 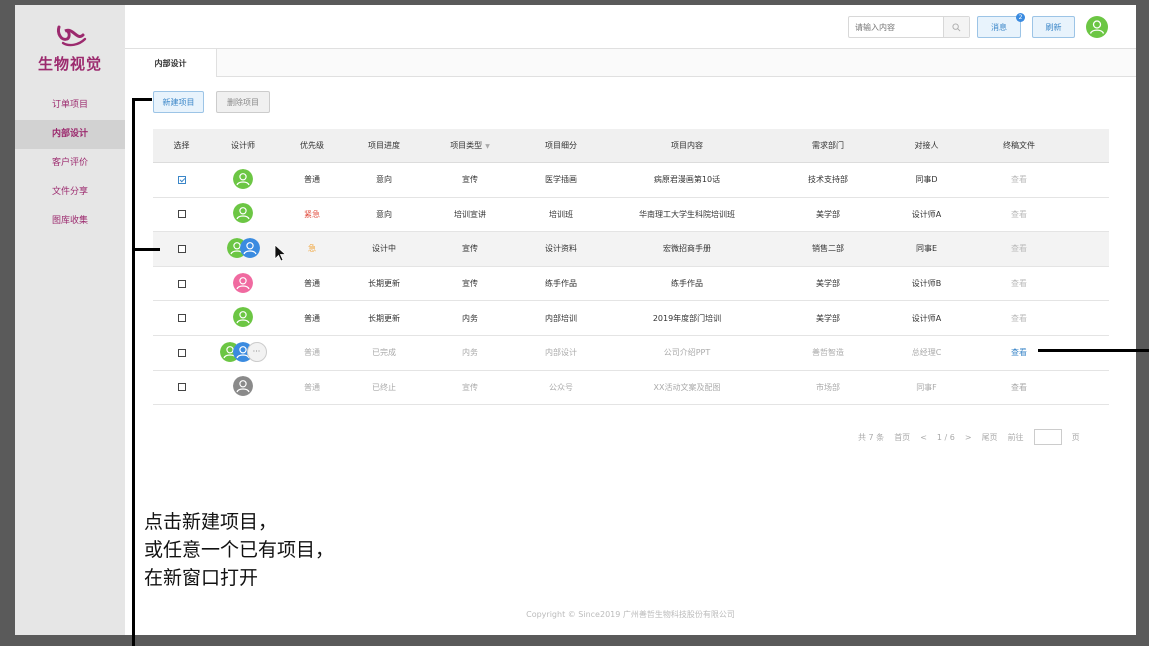 I want to click on table-row: ··· 普通 已完成 内务 内部设计 公司介绍PPT 善哲智造 总经理C 查看, so click(x=631, y=353).